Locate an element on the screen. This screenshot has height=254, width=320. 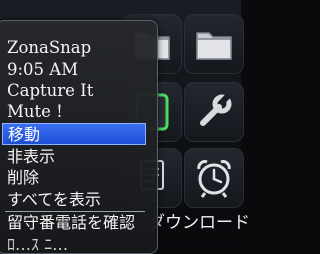
download-label: ダウンロード is located at coordinates (199, 223).